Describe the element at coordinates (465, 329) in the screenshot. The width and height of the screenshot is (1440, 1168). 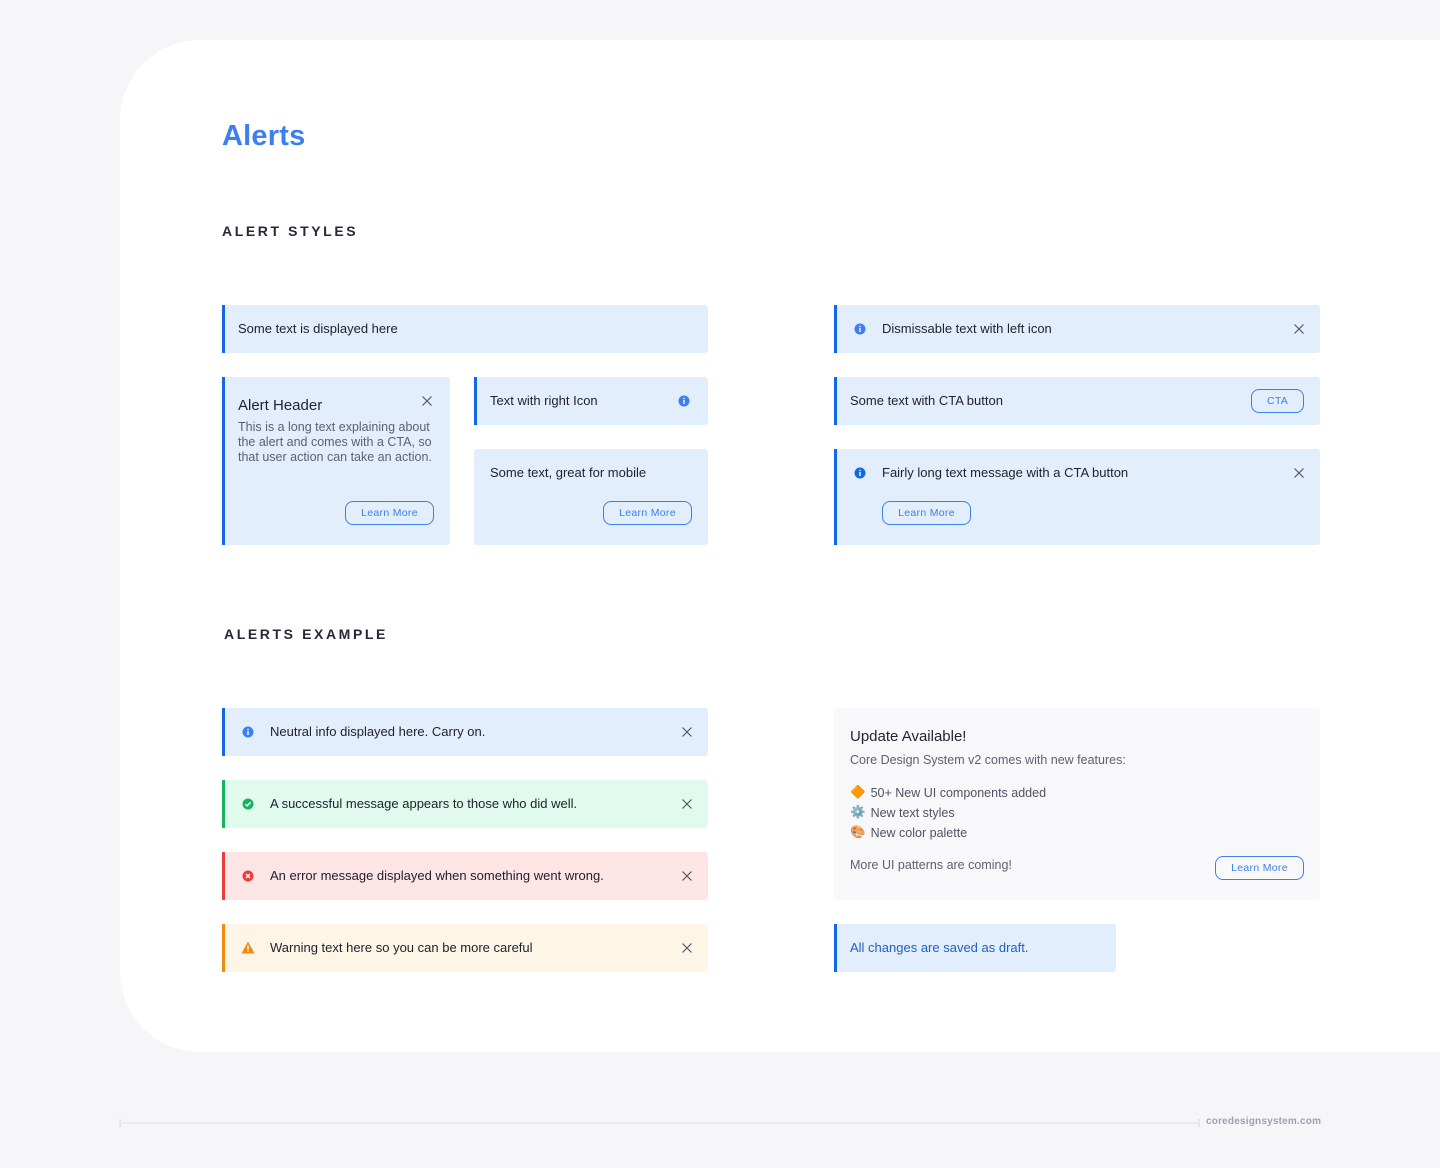
I see `alert-simple: Some text is displayed here` at that location.